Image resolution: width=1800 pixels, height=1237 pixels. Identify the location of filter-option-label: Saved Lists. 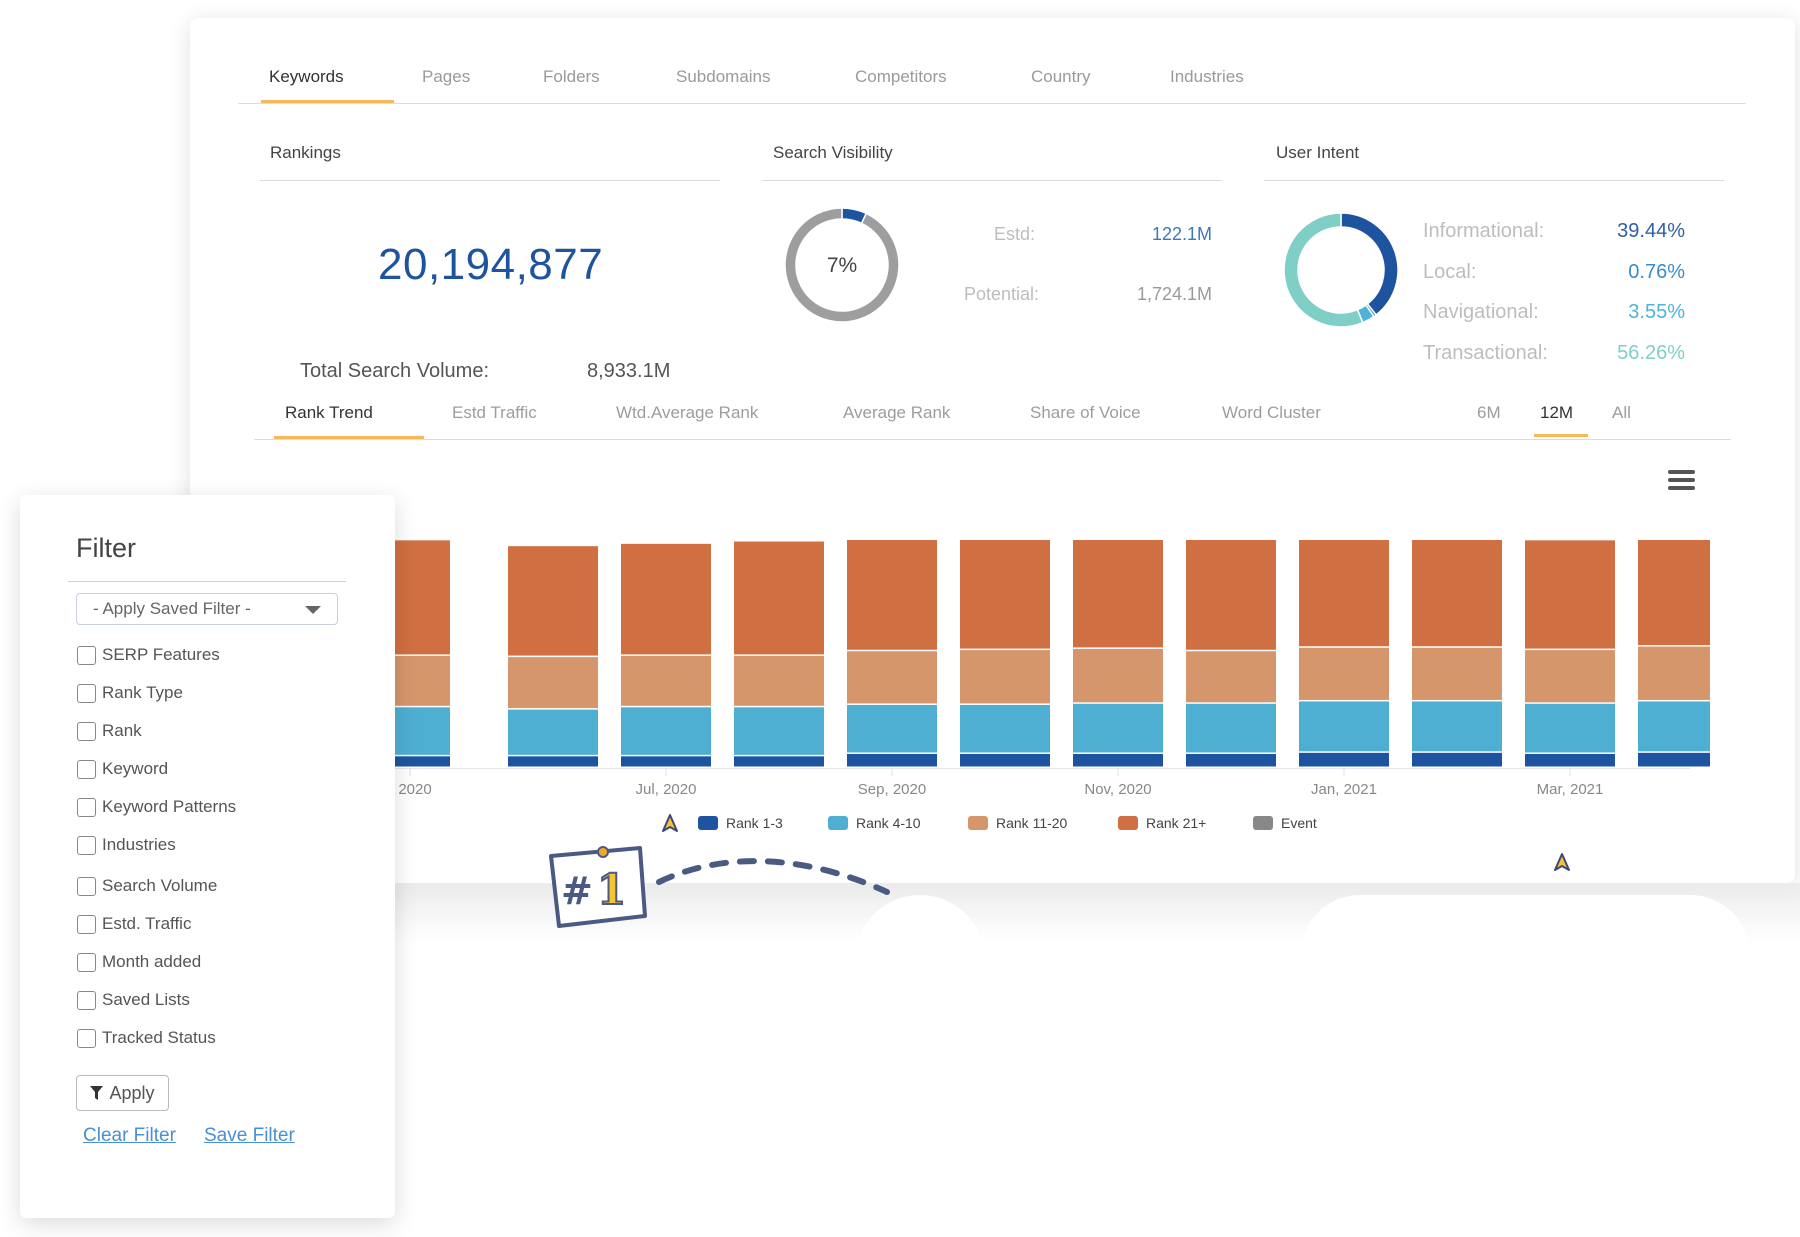
(146, 999).